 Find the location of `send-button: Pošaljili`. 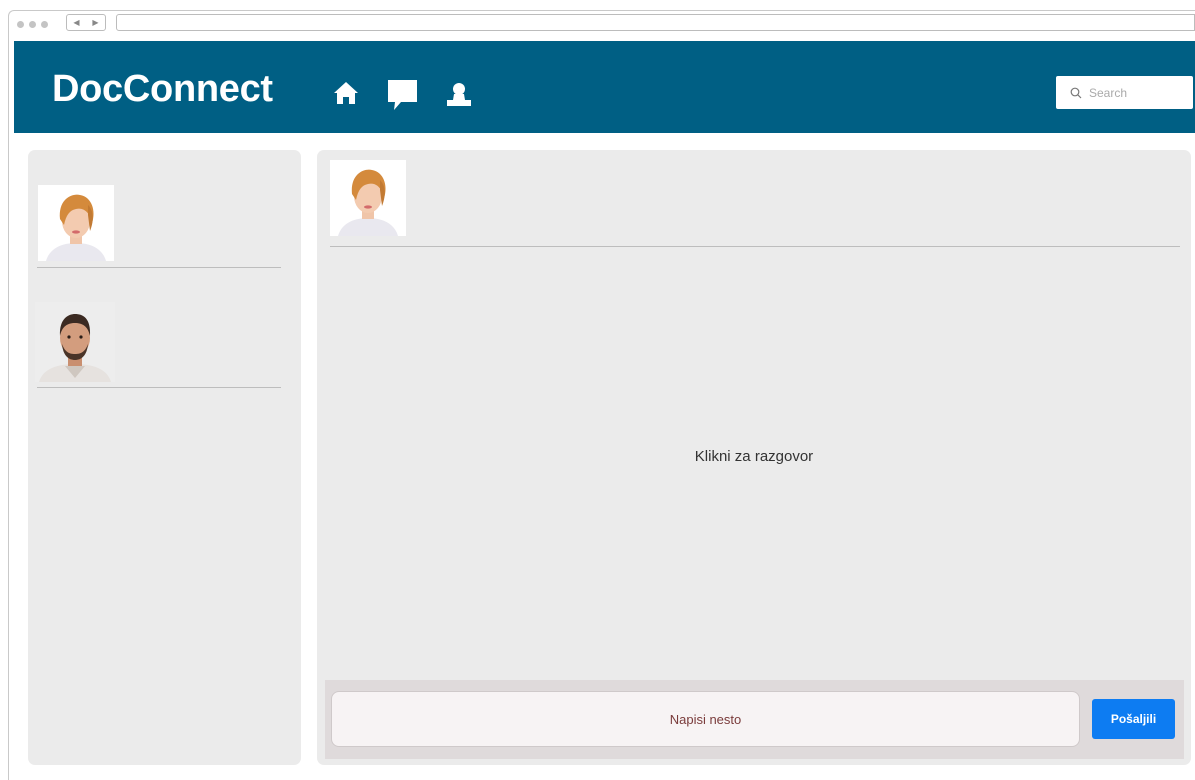

send-button: Pošaljili is located at coordinates (1133, 719).